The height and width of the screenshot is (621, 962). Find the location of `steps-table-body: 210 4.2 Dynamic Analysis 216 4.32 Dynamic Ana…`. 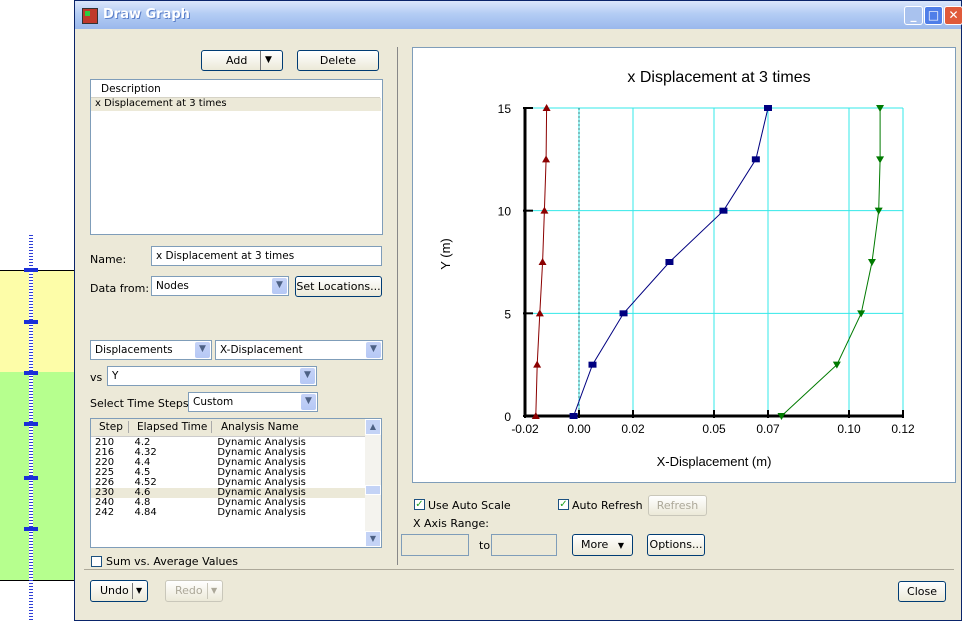

steps-table-body: 210 4.2 Dynamic Analysis 216 4.32 Dynamic Ana… is located at coordinates (228, 478).